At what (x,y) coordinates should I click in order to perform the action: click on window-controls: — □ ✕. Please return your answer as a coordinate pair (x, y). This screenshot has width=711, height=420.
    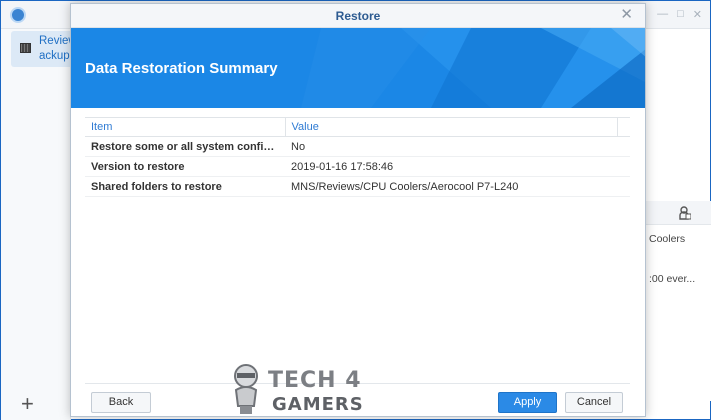
    Looking at the image, I should click on (679, 14).